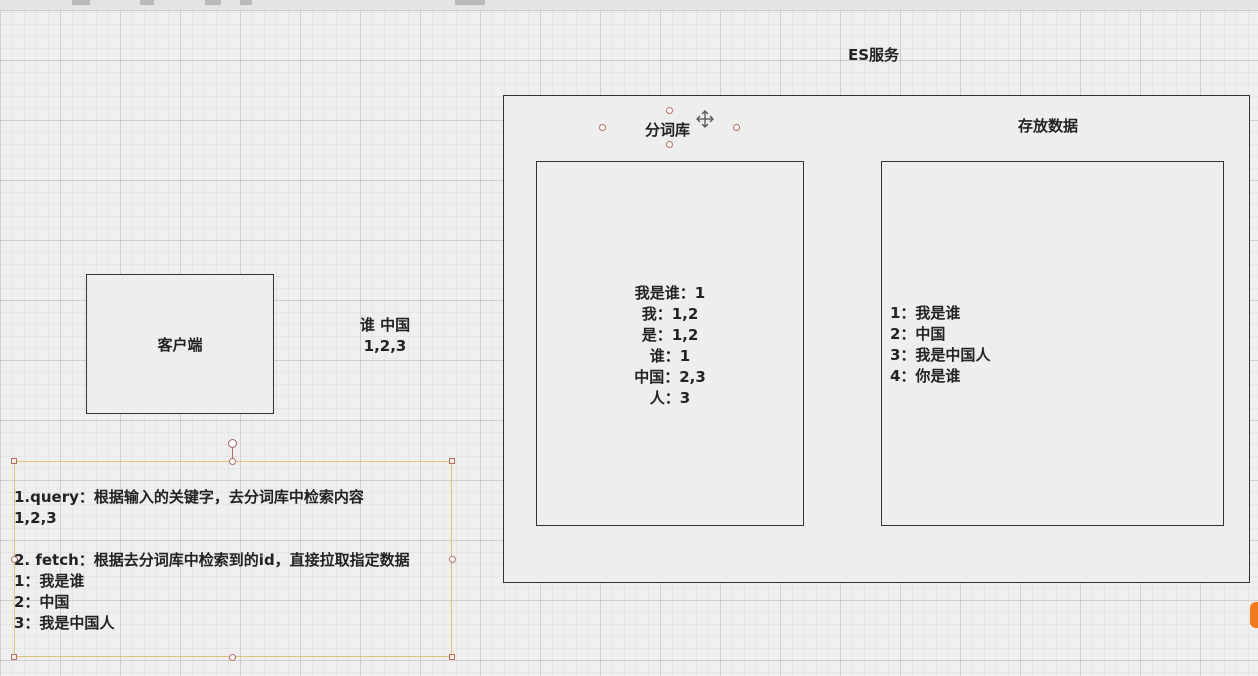 The width and height of the screenshot is (1258, 676). What do you see at coordinates (189, 497) in the screenshot?
I see `notes-line: 1.query：根据输入的关键字，去分词库中检索内容` at bounding box center [189, 497].